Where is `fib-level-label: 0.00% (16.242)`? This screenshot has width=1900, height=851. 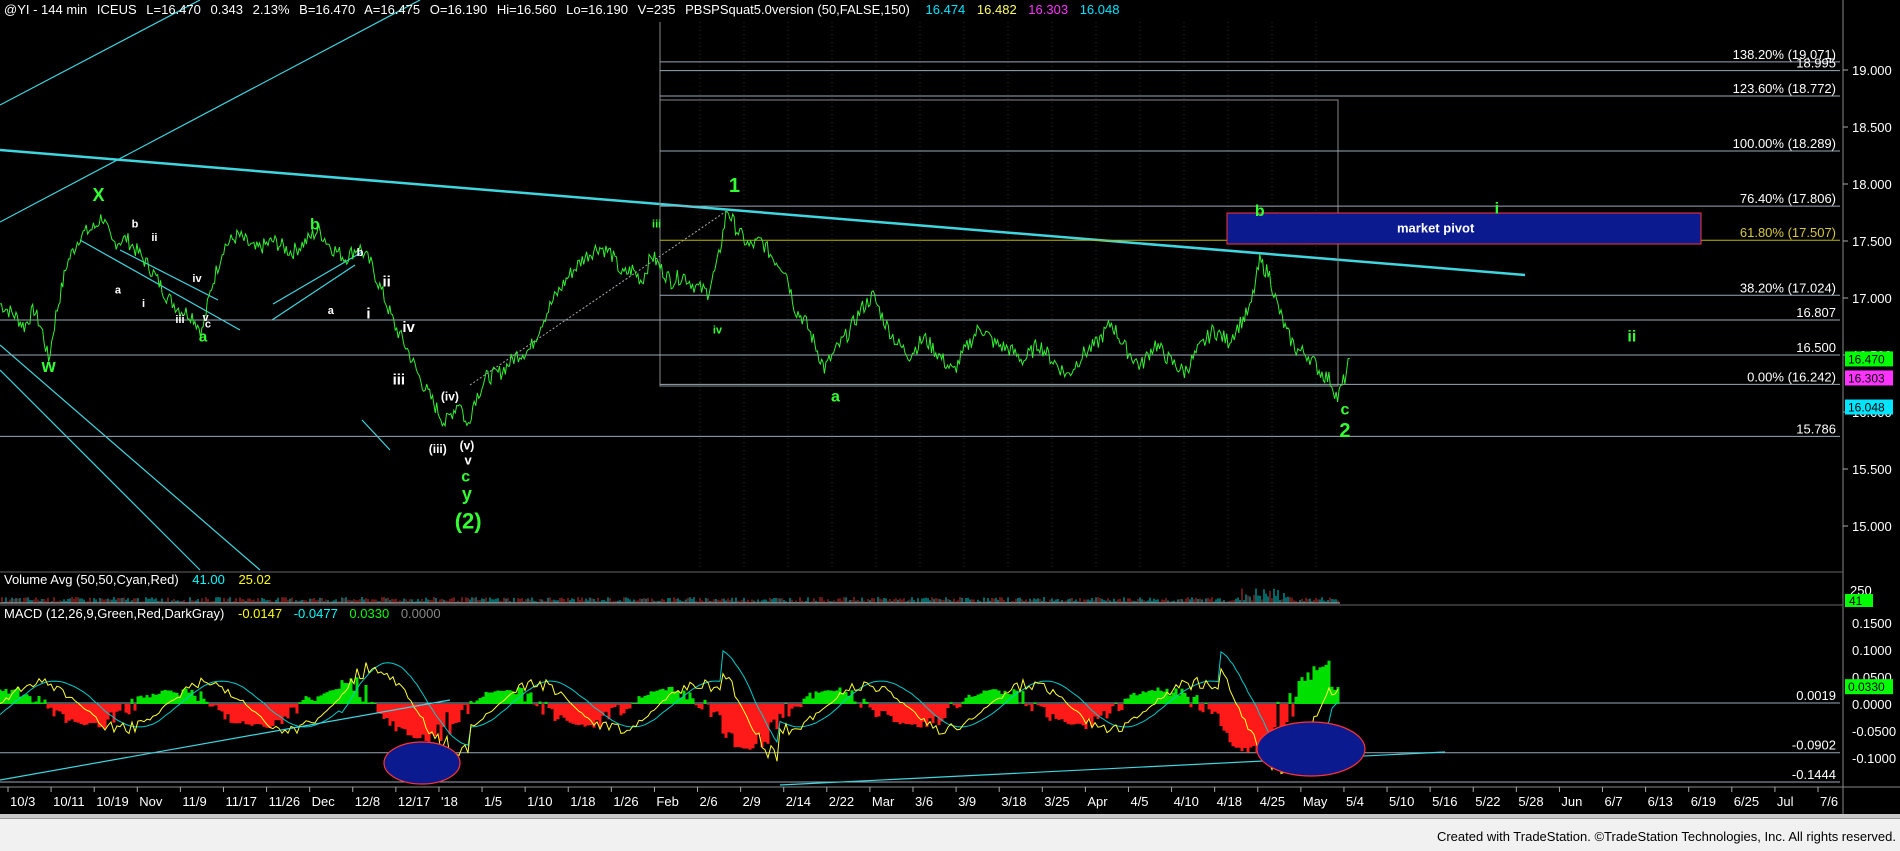
fib-level-label: 0.00% (16.242) is located at coordinates (1791, 376).